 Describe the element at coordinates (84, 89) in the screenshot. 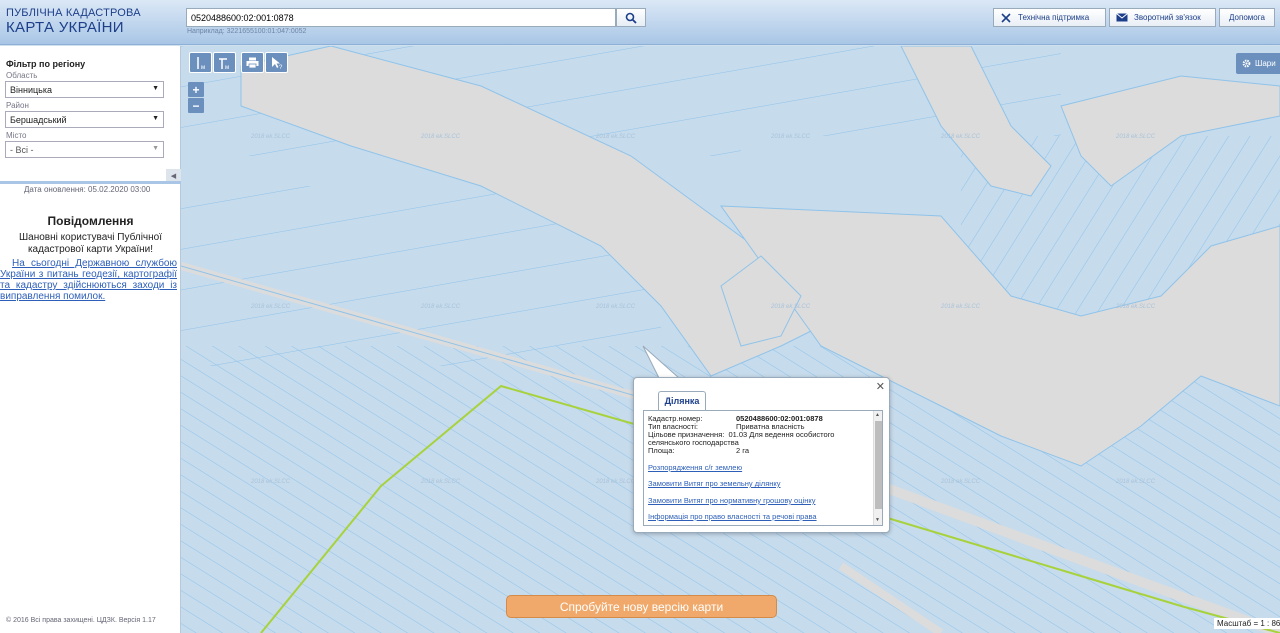

I see `region-select: Вінницька ▼` at that location.